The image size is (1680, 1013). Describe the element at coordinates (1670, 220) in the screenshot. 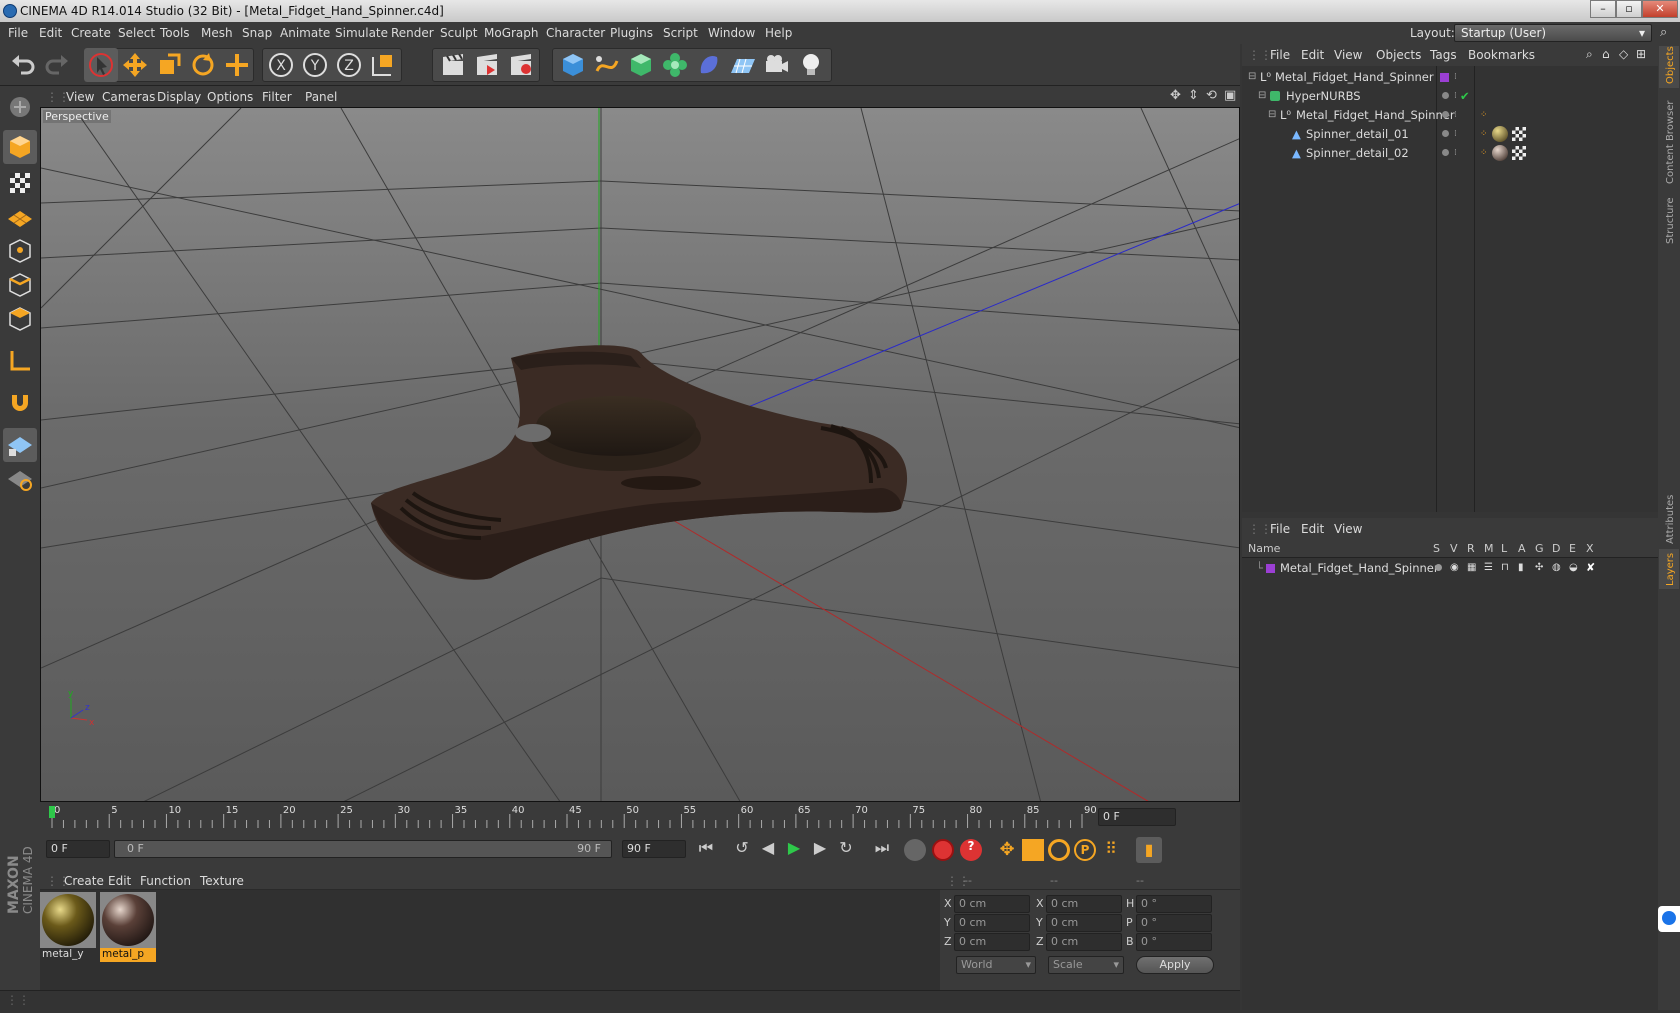

I see `tab-structure: Structure` at that location.